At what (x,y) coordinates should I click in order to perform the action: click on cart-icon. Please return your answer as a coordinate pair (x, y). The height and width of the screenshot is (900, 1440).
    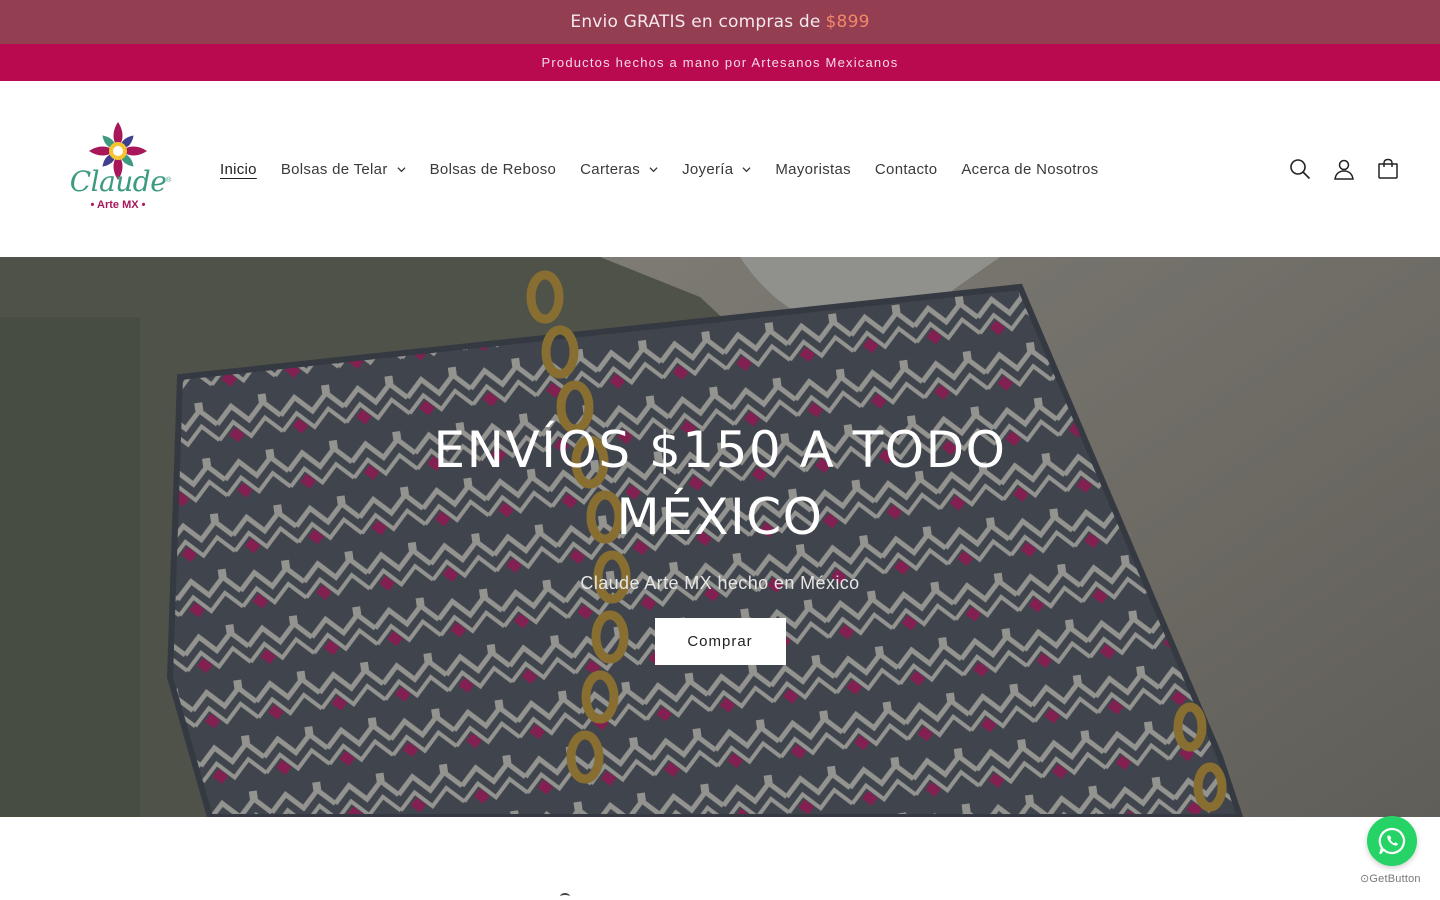
    Looking at the image, I should click on (1388, 169).